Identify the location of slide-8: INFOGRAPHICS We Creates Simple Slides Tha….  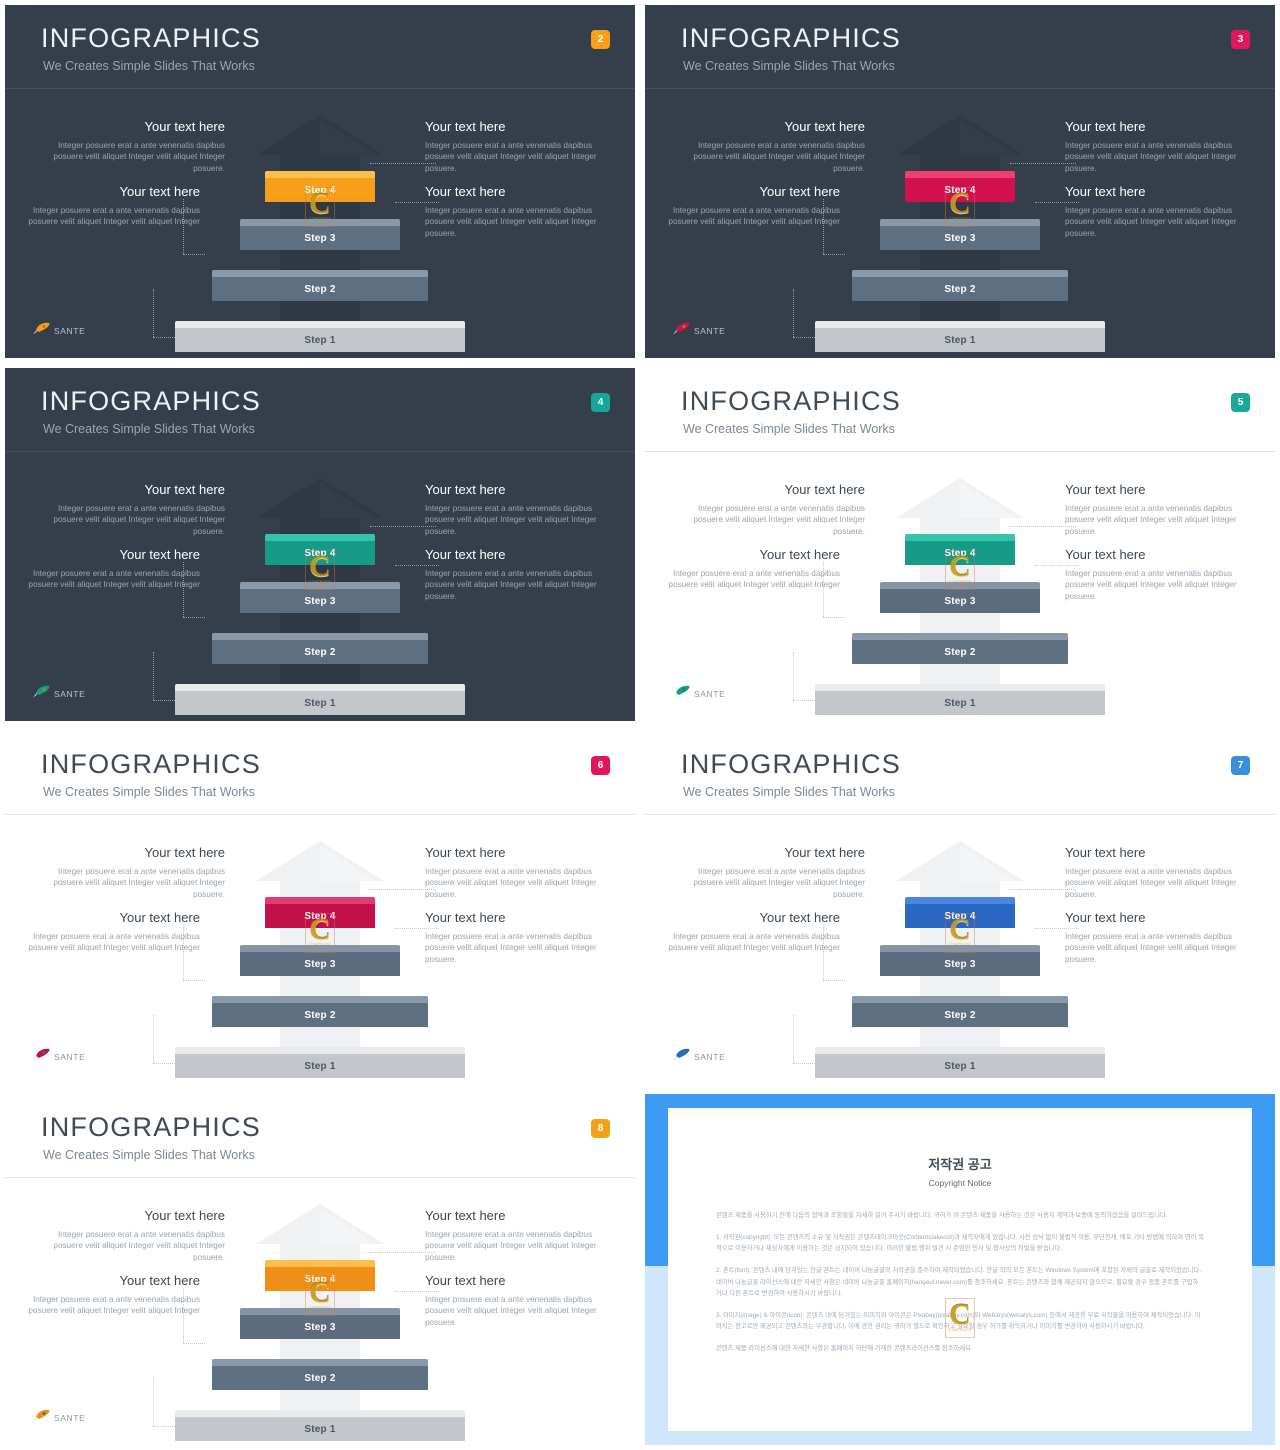
(320, 1269).